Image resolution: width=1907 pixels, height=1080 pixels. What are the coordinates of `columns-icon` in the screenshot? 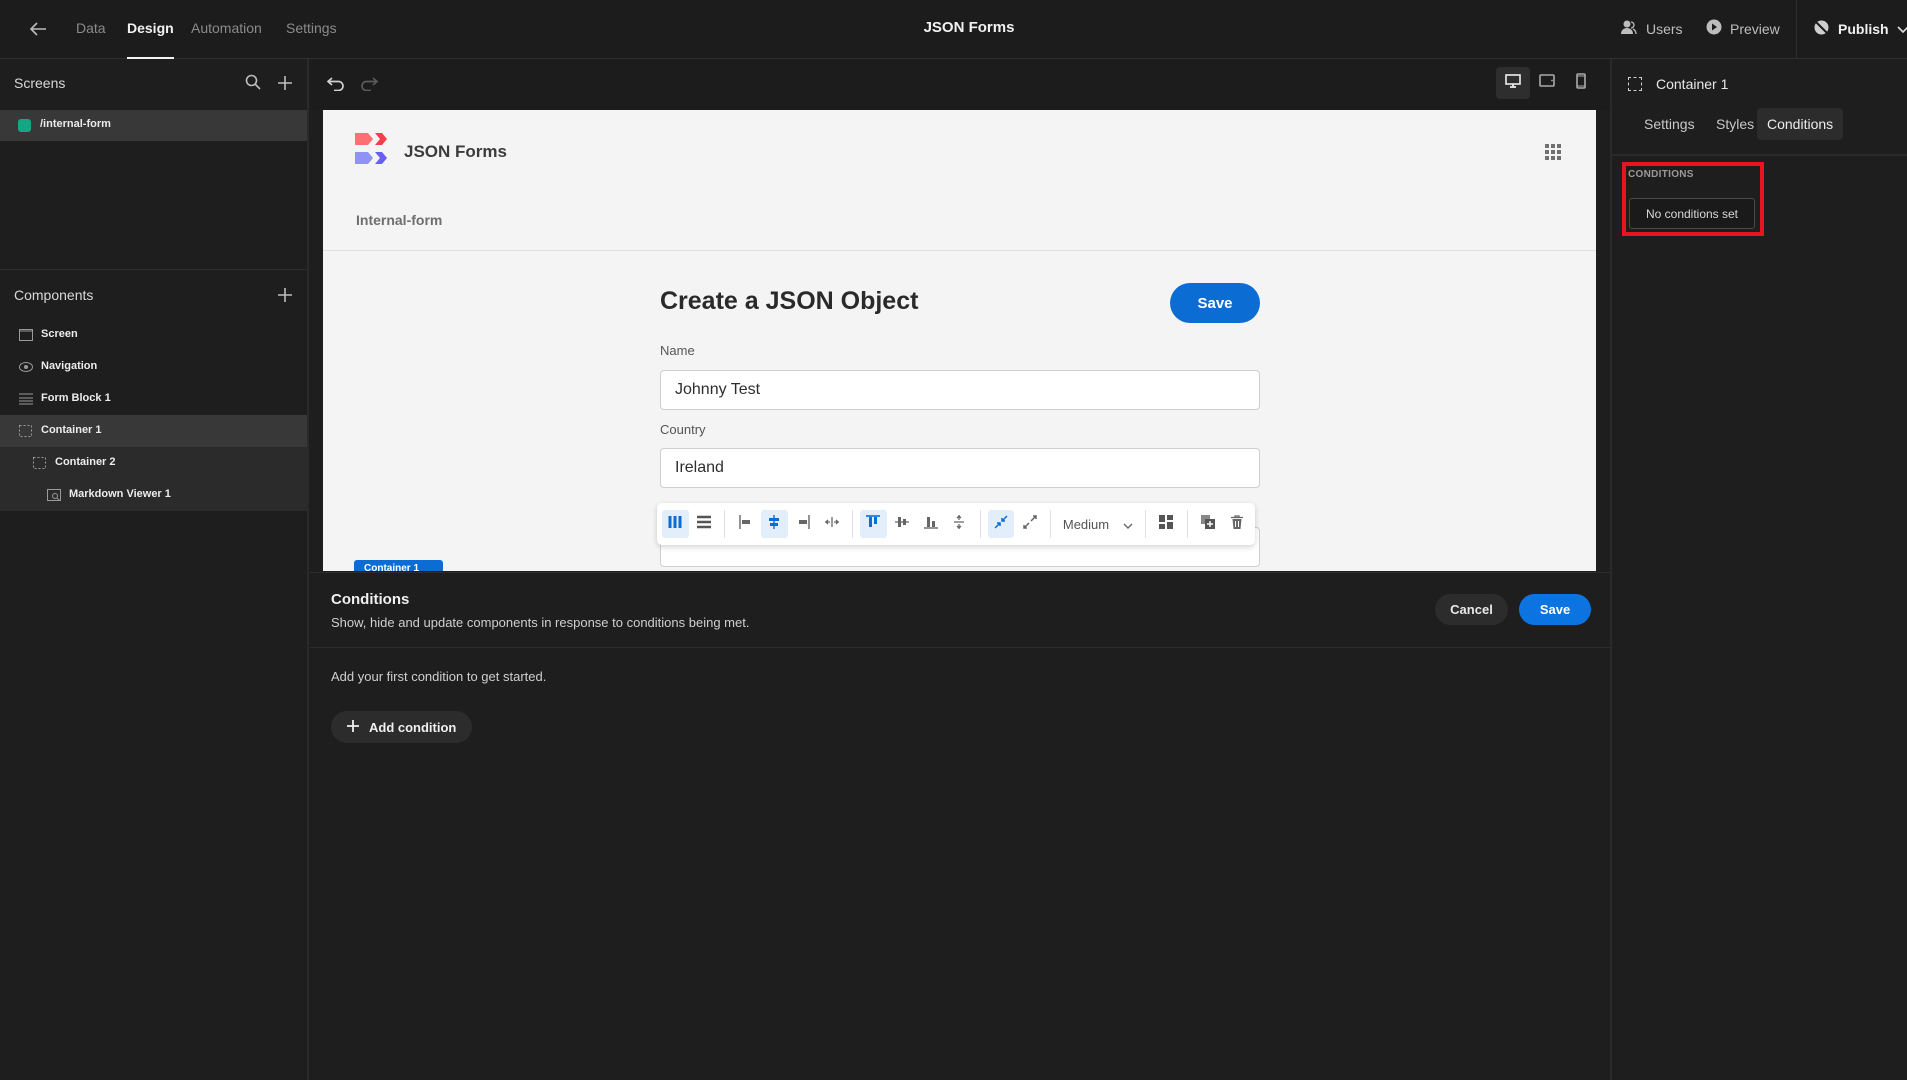 It's located at (675, 524).